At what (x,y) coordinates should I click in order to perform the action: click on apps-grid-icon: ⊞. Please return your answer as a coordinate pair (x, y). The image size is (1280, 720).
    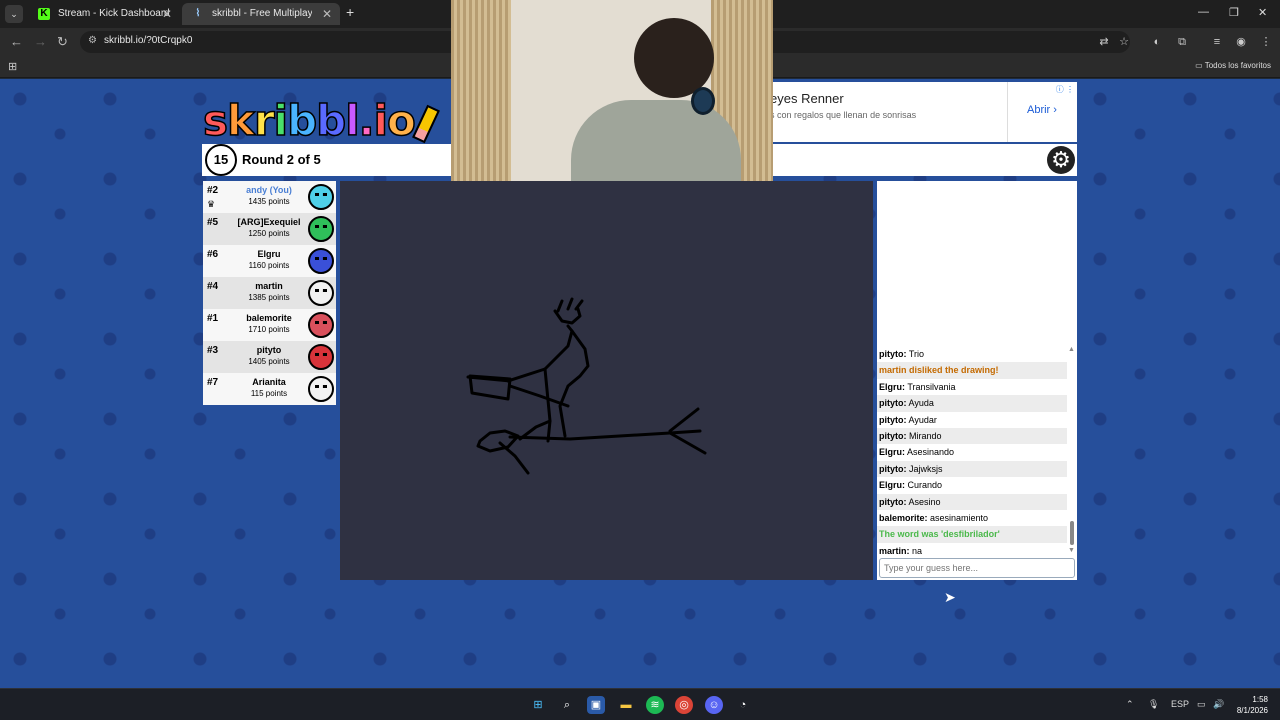
    Looking at the image, I should click on (12, 66).